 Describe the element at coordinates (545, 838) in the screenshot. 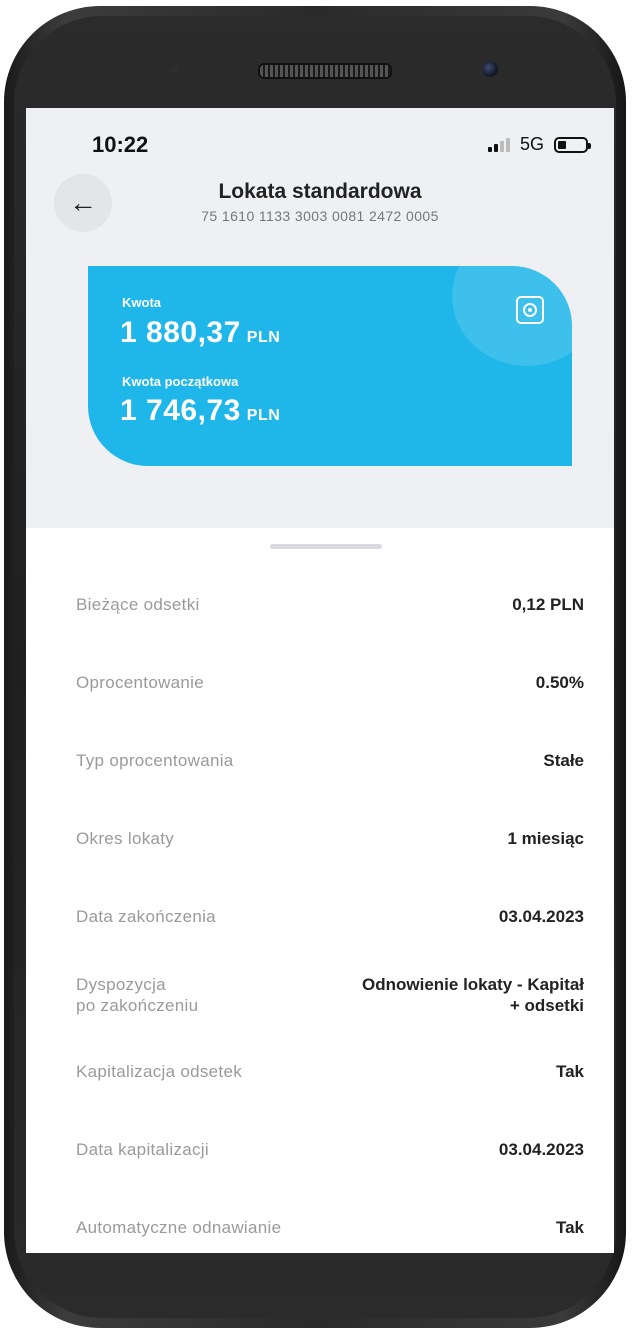

I see `detail-value: 1 miesiąc` at that location.